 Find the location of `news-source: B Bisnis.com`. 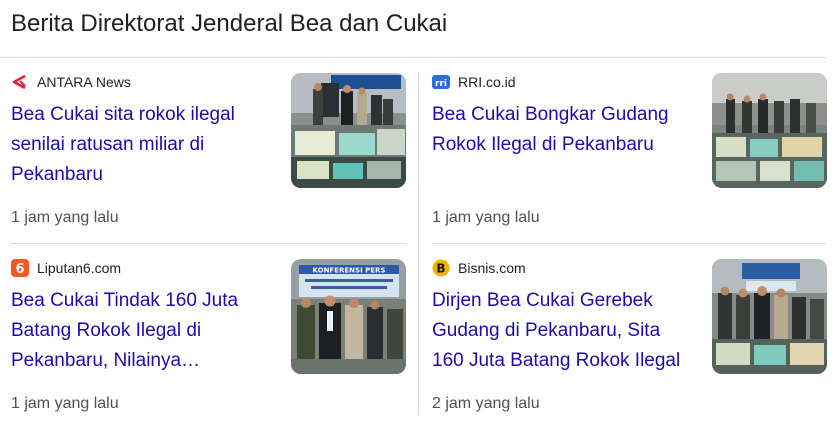

news-source: B Bisnis.com is located at coordinates (479, 268).